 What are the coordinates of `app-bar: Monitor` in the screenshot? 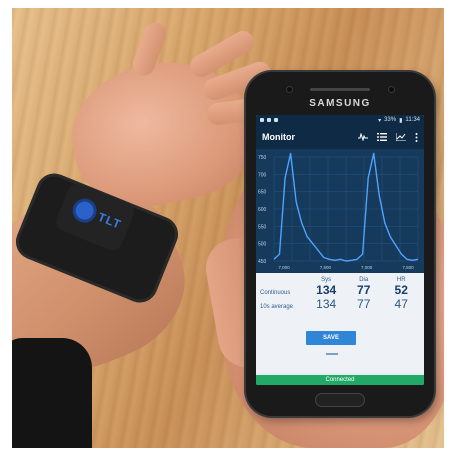 It's located at (340, 137).